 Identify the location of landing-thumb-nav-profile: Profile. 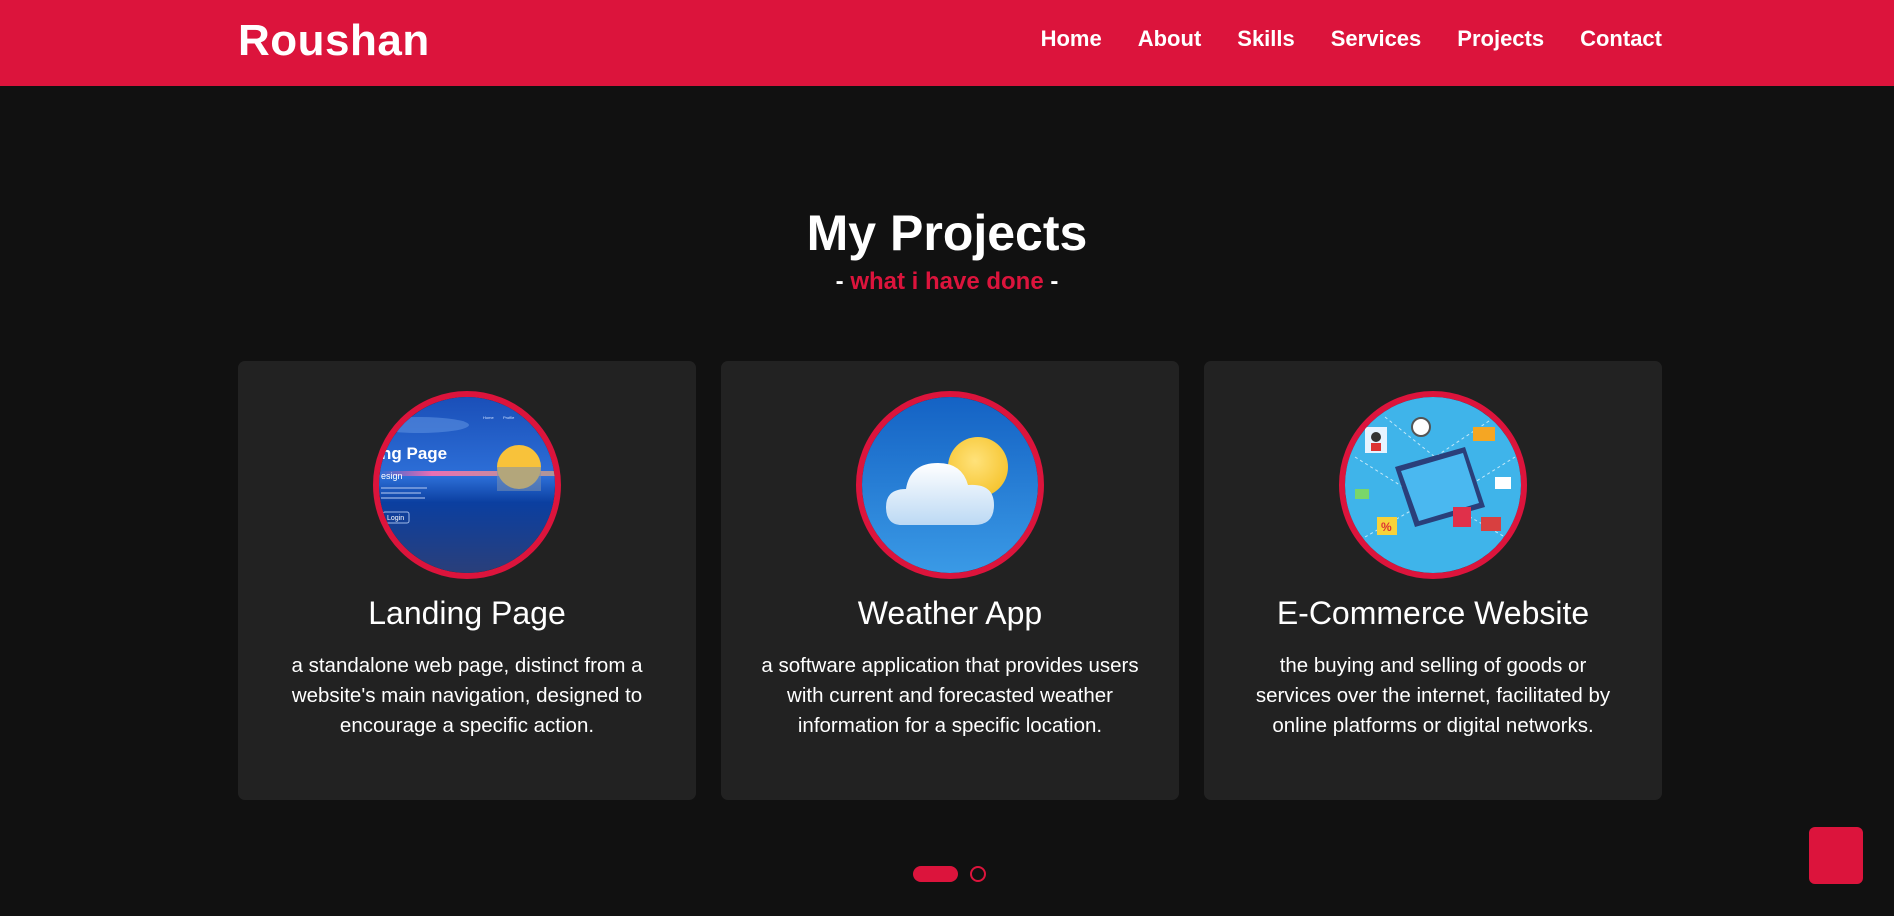
(509, 417).